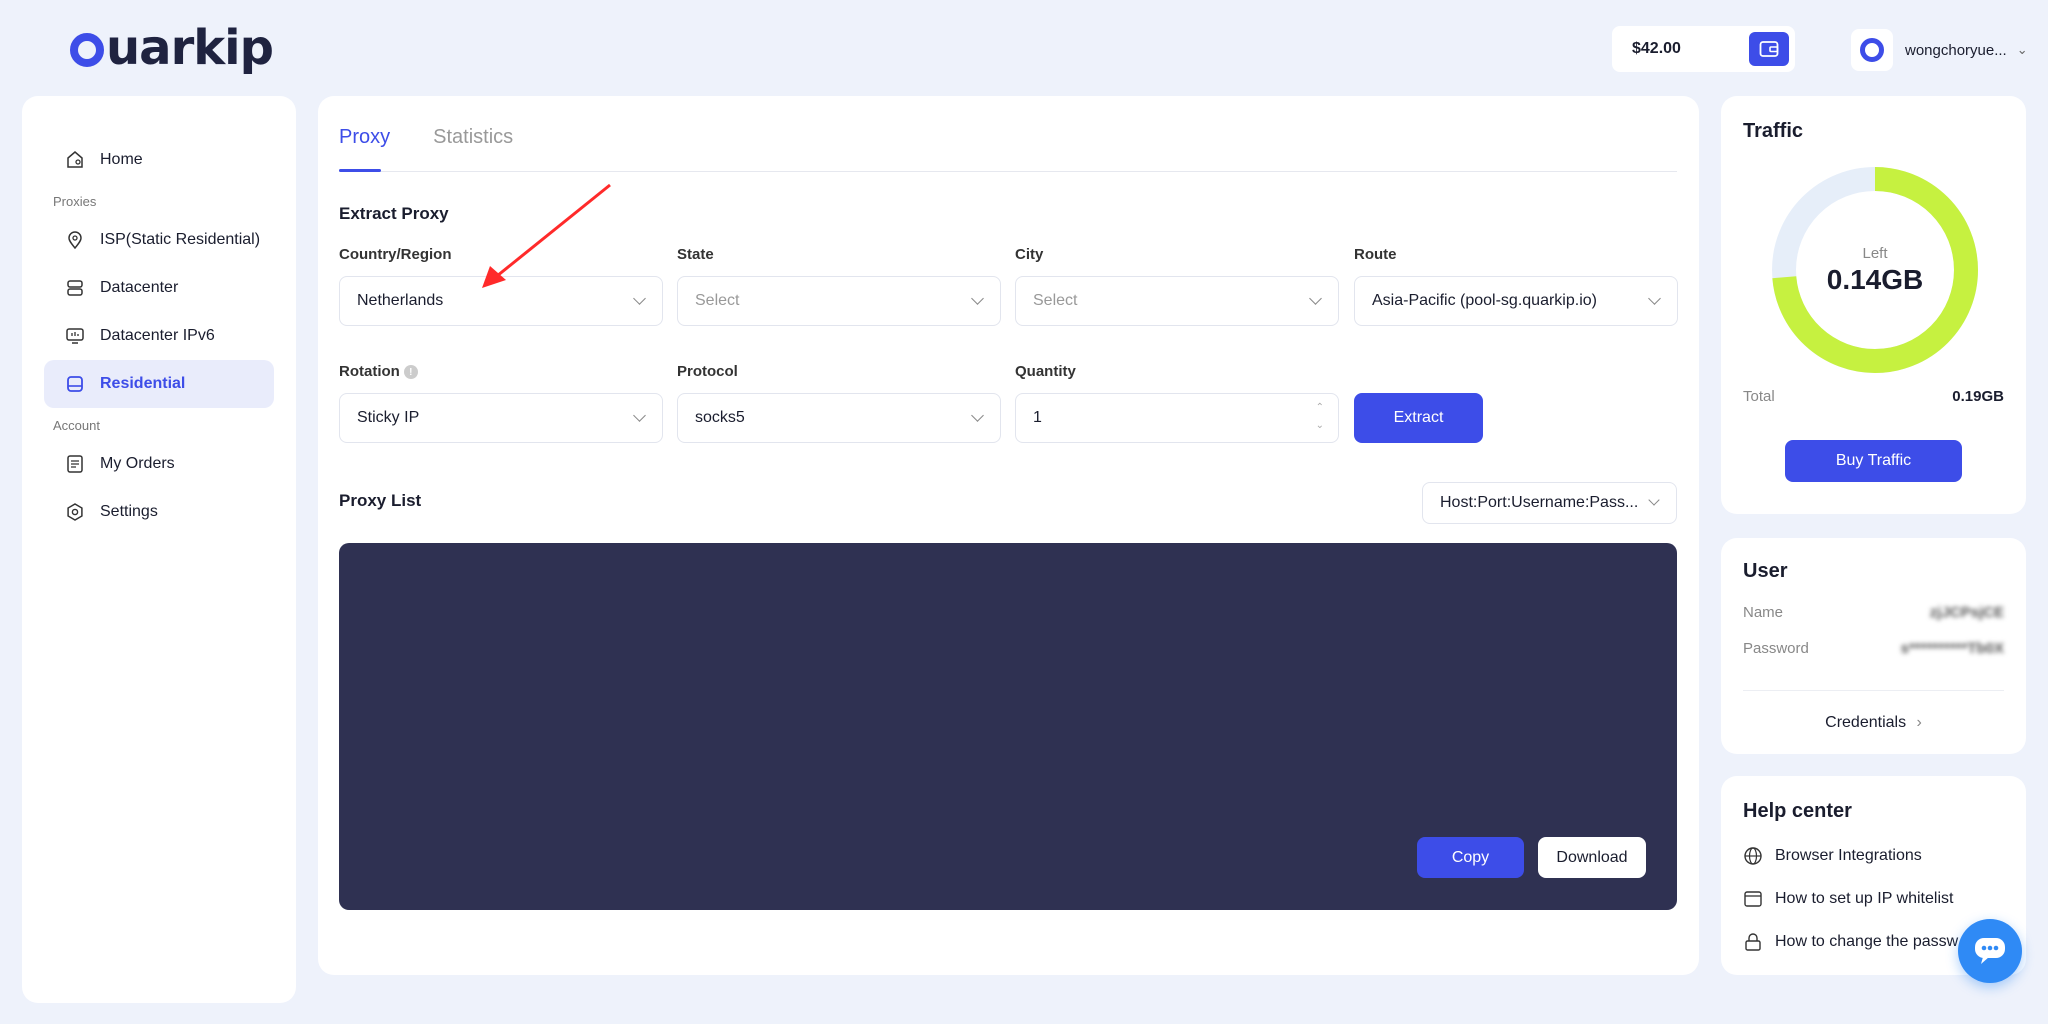 This screenshot has height=1024, width=2048. Describe the element at coordinates (1773, 131) in the screenshot. I see `traffic-title: Traffic` at that location.